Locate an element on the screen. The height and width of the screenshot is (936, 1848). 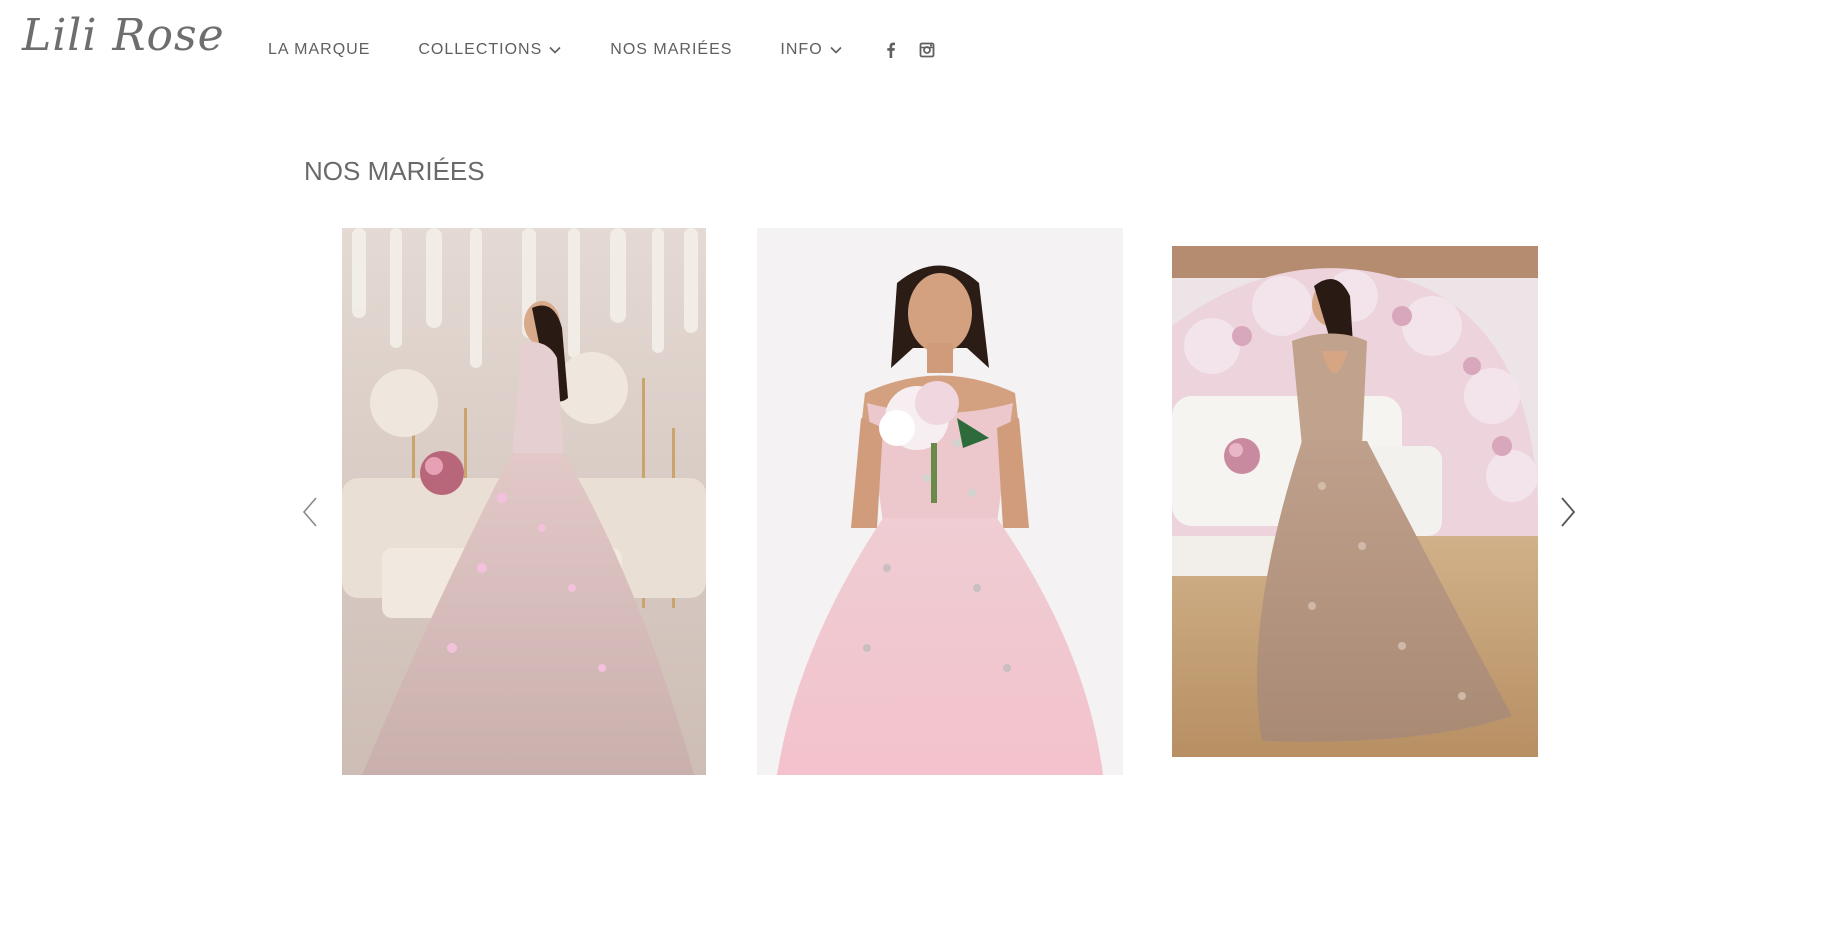
brand-logo: Lili Rose is located at coordinates (123, 35).